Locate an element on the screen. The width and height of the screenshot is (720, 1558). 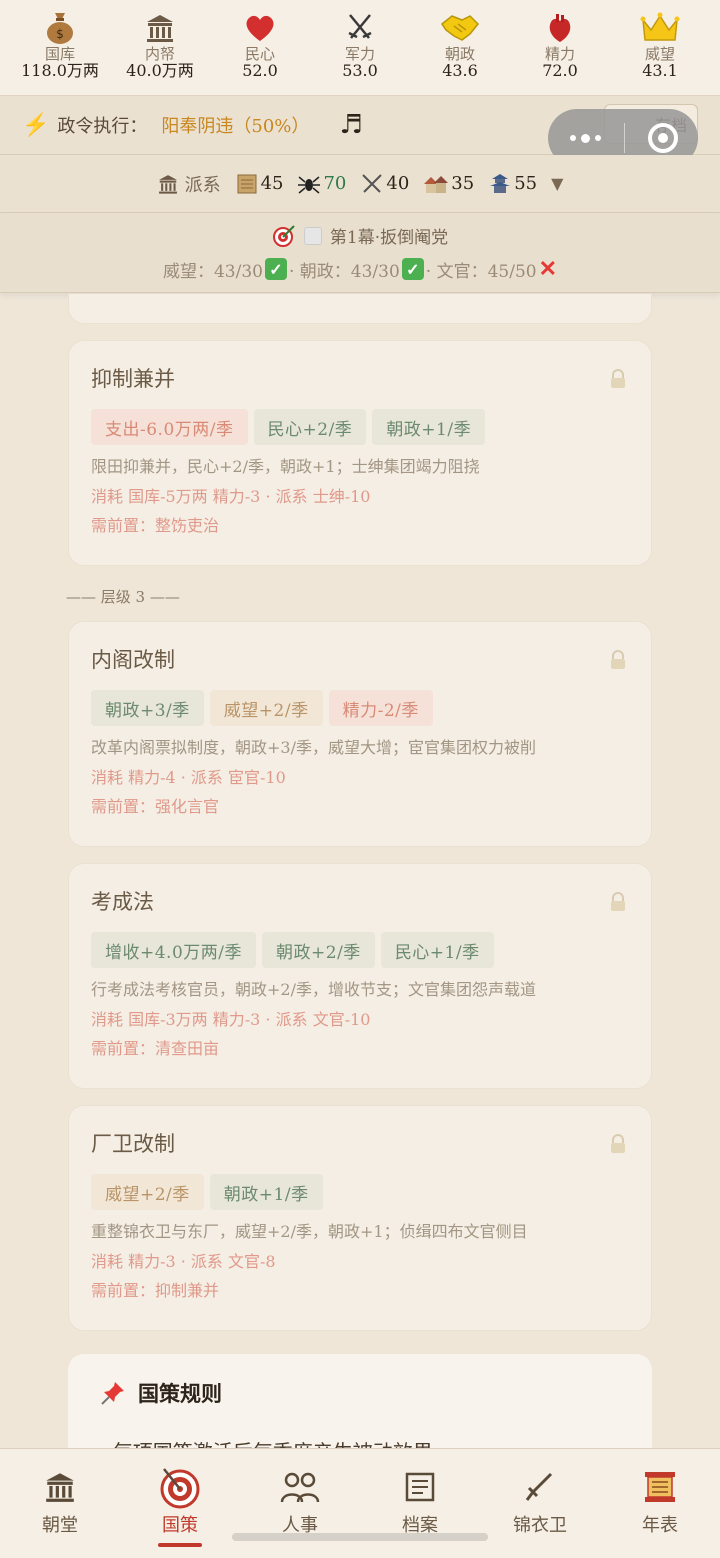
policy-description: 行考成法考核官员，朝政+2/季，增收节支；文官集团怨声载道 is located at coordinates (313, 989).